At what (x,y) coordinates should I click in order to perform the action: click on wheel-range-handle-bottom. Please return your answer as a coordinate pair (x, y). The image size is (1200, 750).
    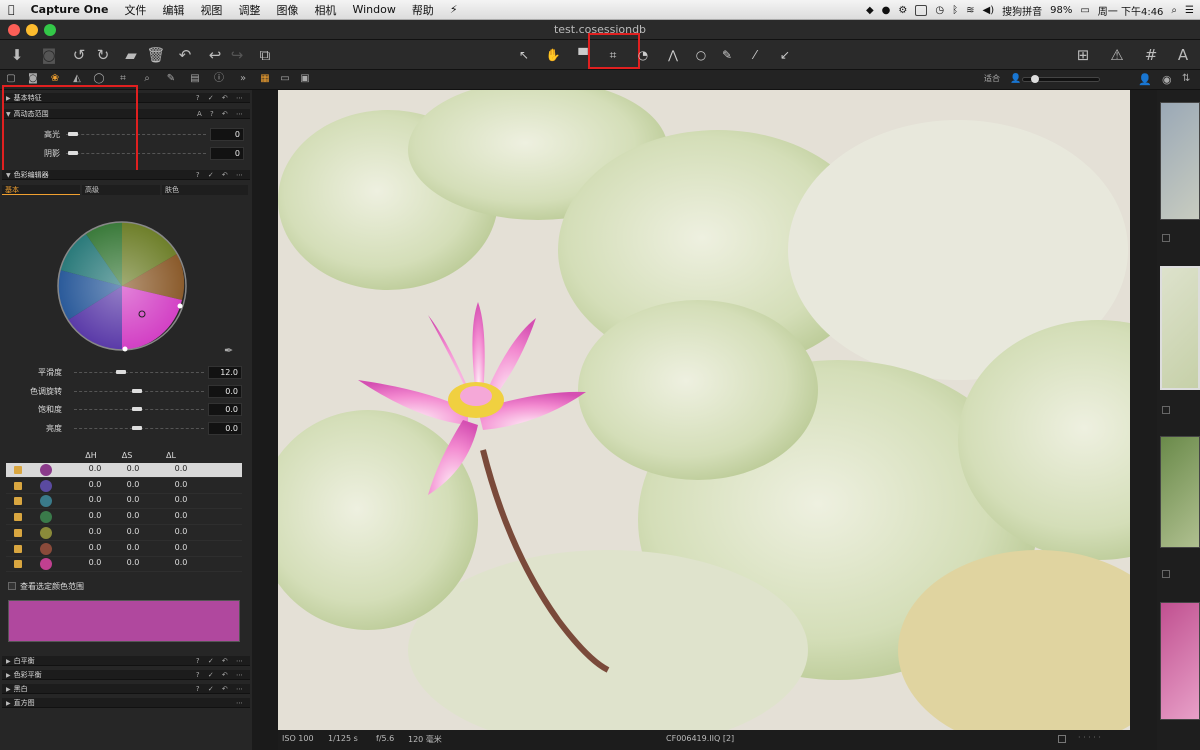
    Looking at the image, I should click on (125, 349).